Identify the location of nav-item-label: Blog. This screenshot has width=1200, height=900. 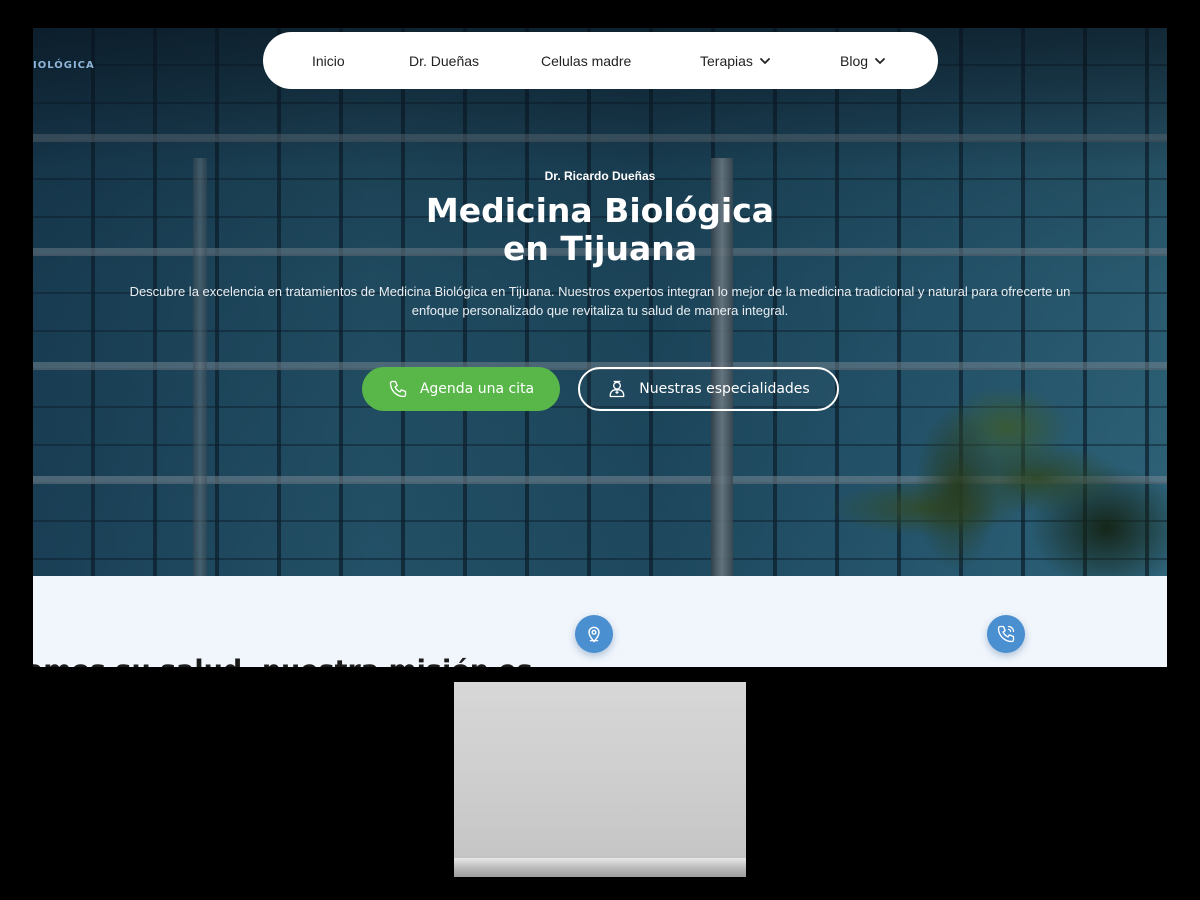
(854, 60).